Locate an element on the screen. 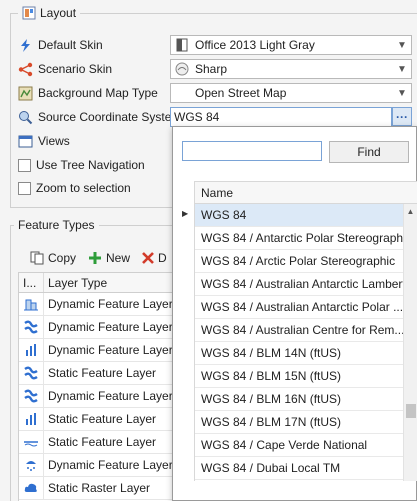  views-label: Views is located at coordinates (54, 141).